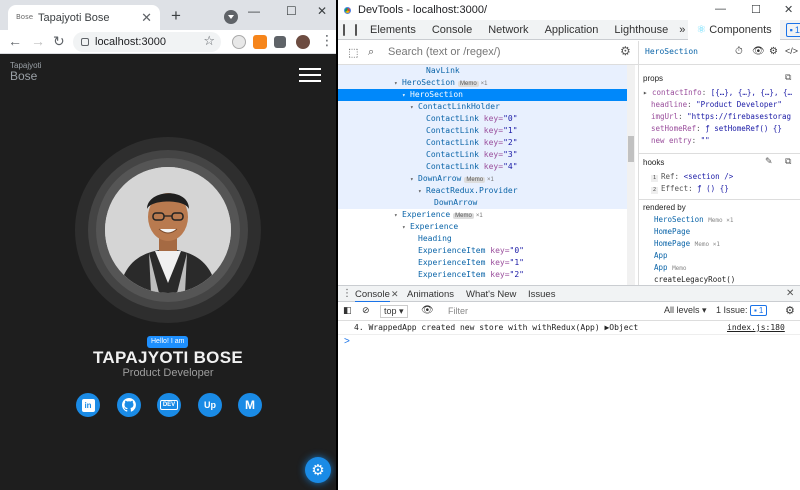 Image resolution: width=800 pixels, height=490 pixels. What do you see at coordinates (176, 16) in the screenshot?
I see `new-tab-button: +` at bounding box center [176, 16].